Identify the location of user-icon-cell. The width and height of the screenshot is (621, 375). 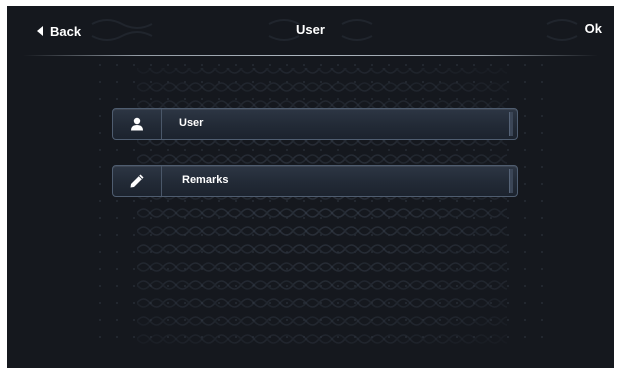
(137, 124).